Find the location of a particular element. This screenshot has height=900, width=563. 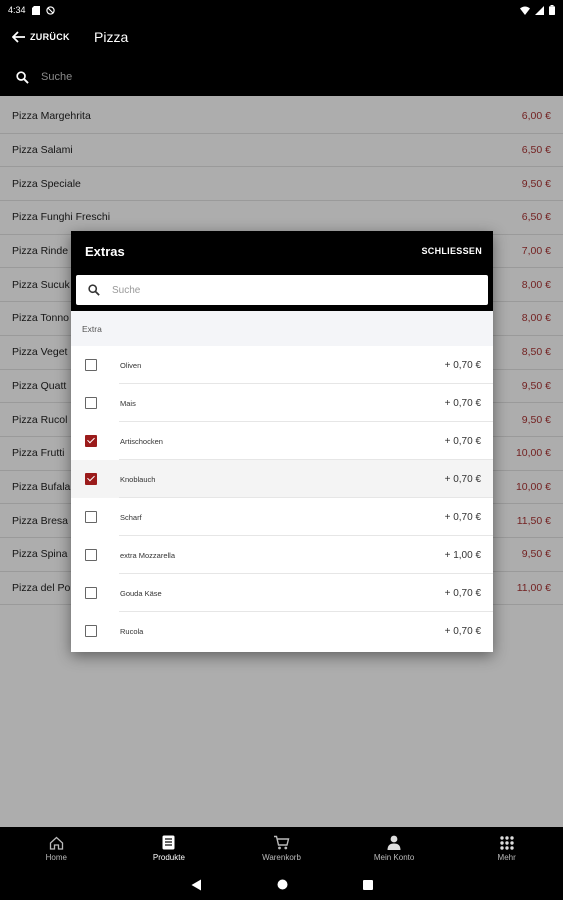

extra-item: Oliven + 0,70 € is located at coordinates (282, 365).